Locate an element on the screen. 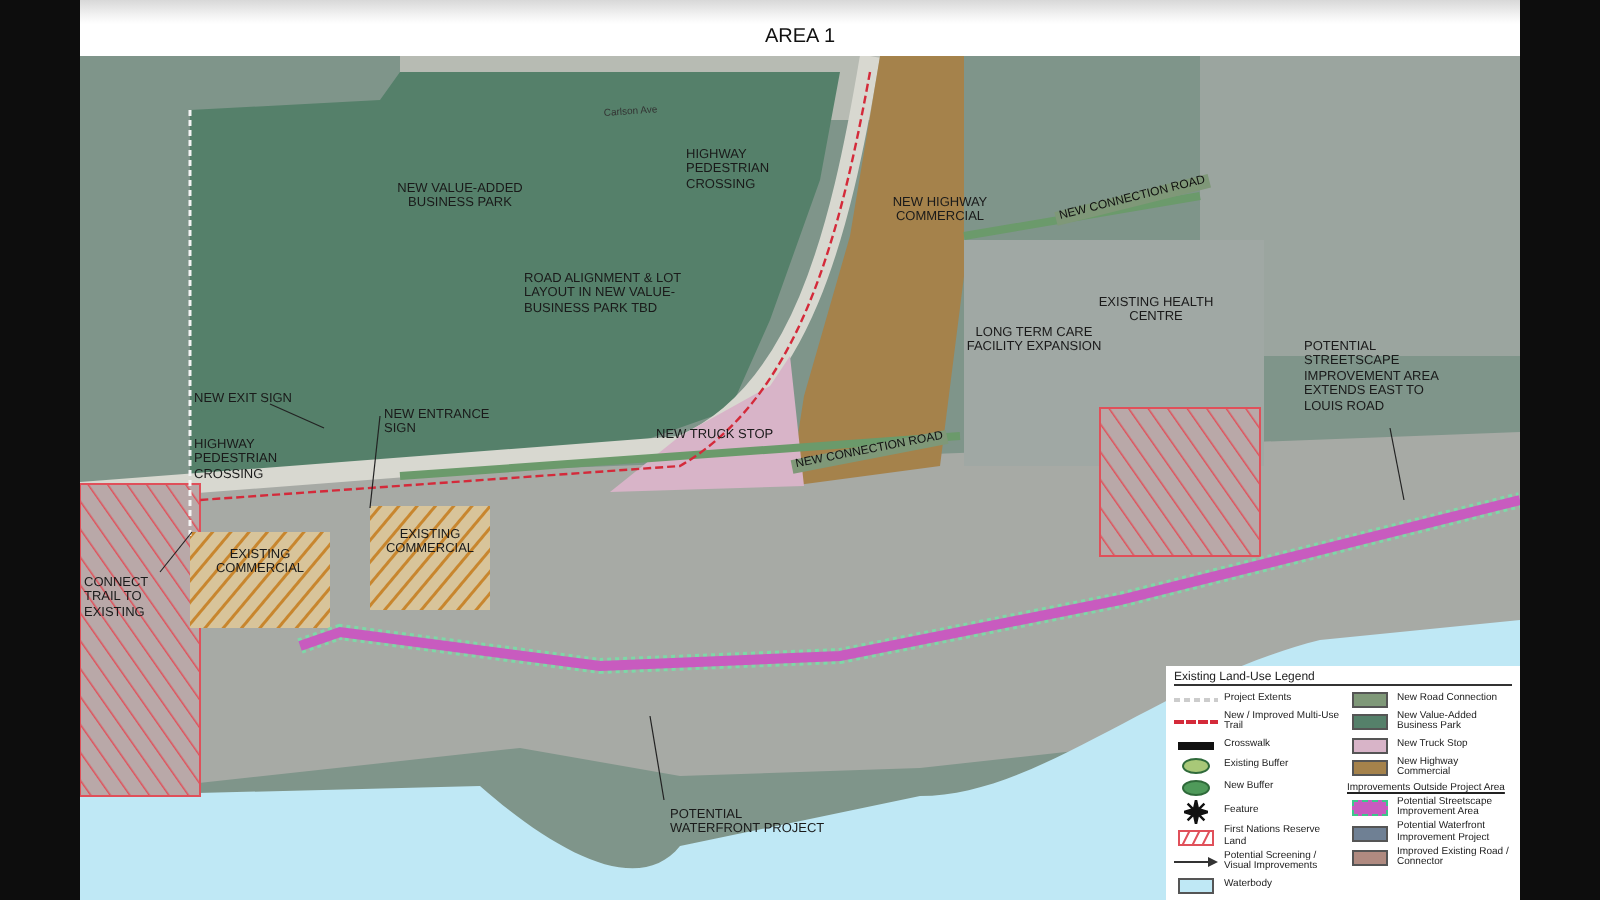 Image resolution: width=1600 pixels, height=900 pixels. arrow-line-icon is located at coordinates (1196, 862).